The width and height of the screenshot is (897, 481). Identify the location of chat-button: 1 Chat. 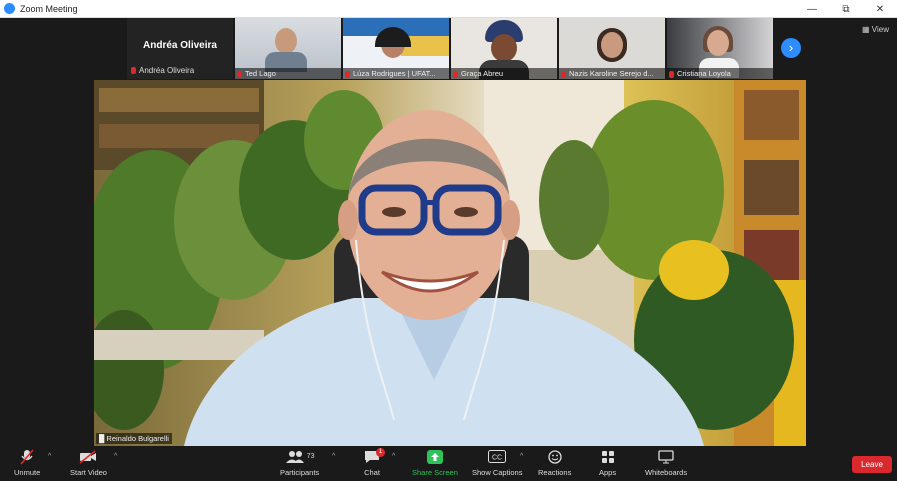
(374, 462).